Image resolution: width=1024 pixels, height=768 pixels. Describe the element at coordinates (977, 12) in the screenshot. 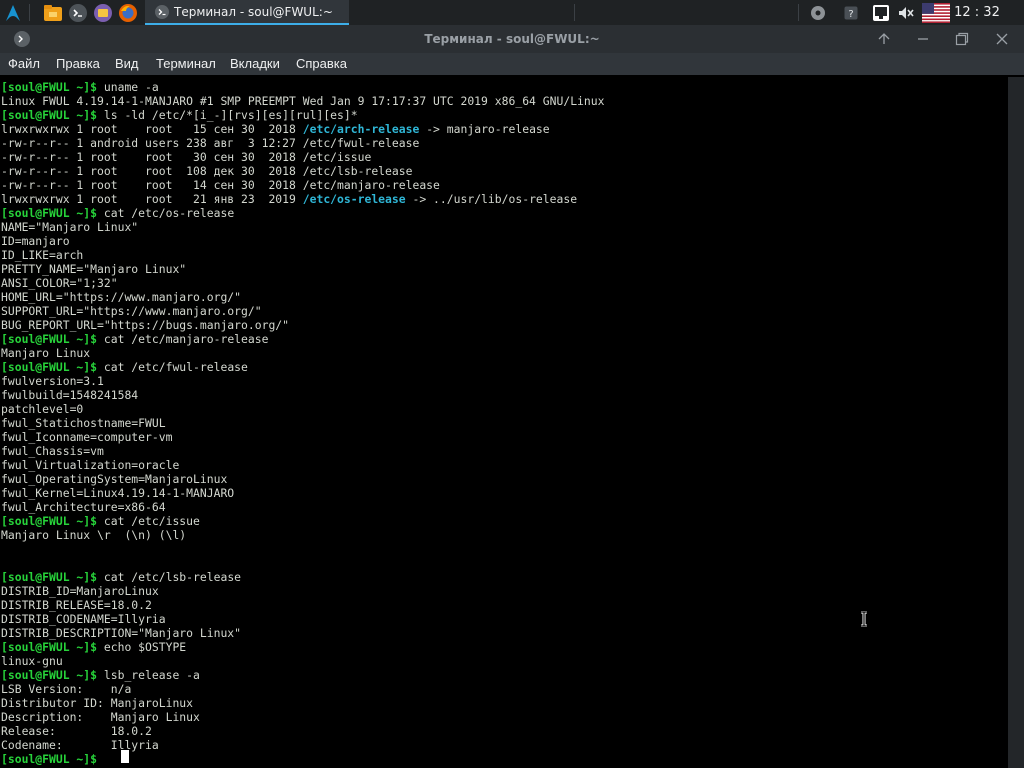

I see `clock: 12 : 32` at that location.